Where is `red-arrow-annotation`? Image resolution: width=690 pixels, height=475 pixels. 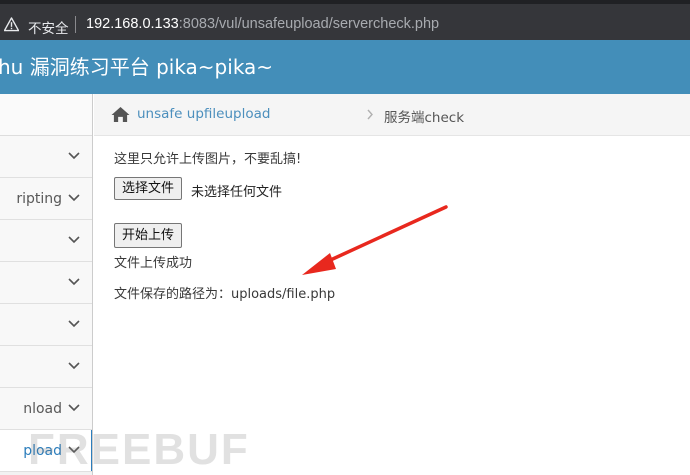
red-arrow-annotation is located at coordinates (375, 240).